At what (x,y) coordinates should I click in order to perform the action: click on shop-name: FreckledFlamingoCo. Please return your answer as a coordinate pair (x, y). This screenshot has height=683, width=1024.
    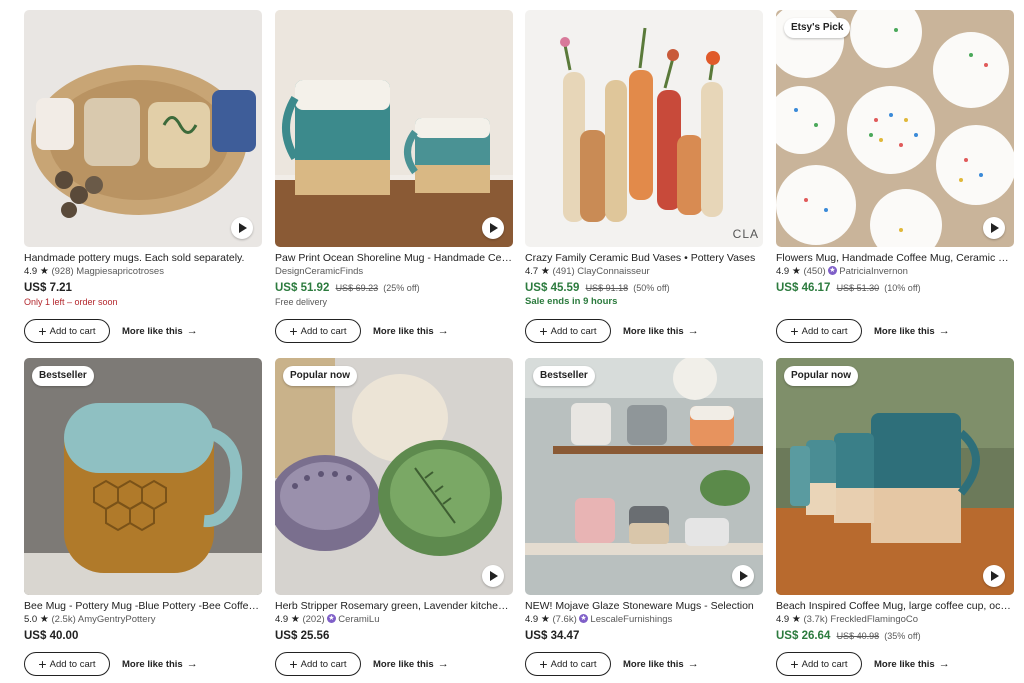
    Looking at the image, I should click on (874, 619).